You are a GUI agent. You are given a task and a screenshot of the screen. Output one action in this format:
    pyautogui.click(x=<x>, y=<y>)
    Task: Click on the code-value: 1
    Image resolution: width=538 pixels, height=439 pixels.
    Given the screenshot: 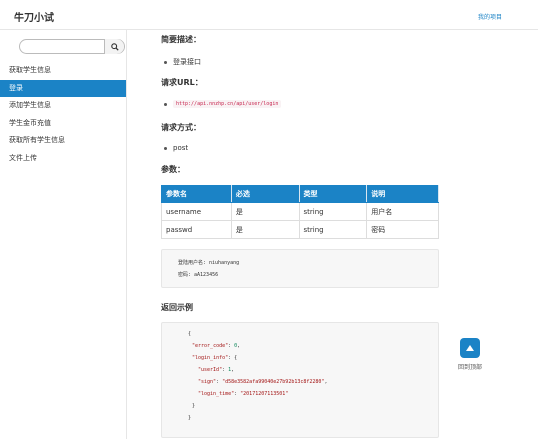 What is the action you would take?
    pyautogui.click(x=230, y=370)
    